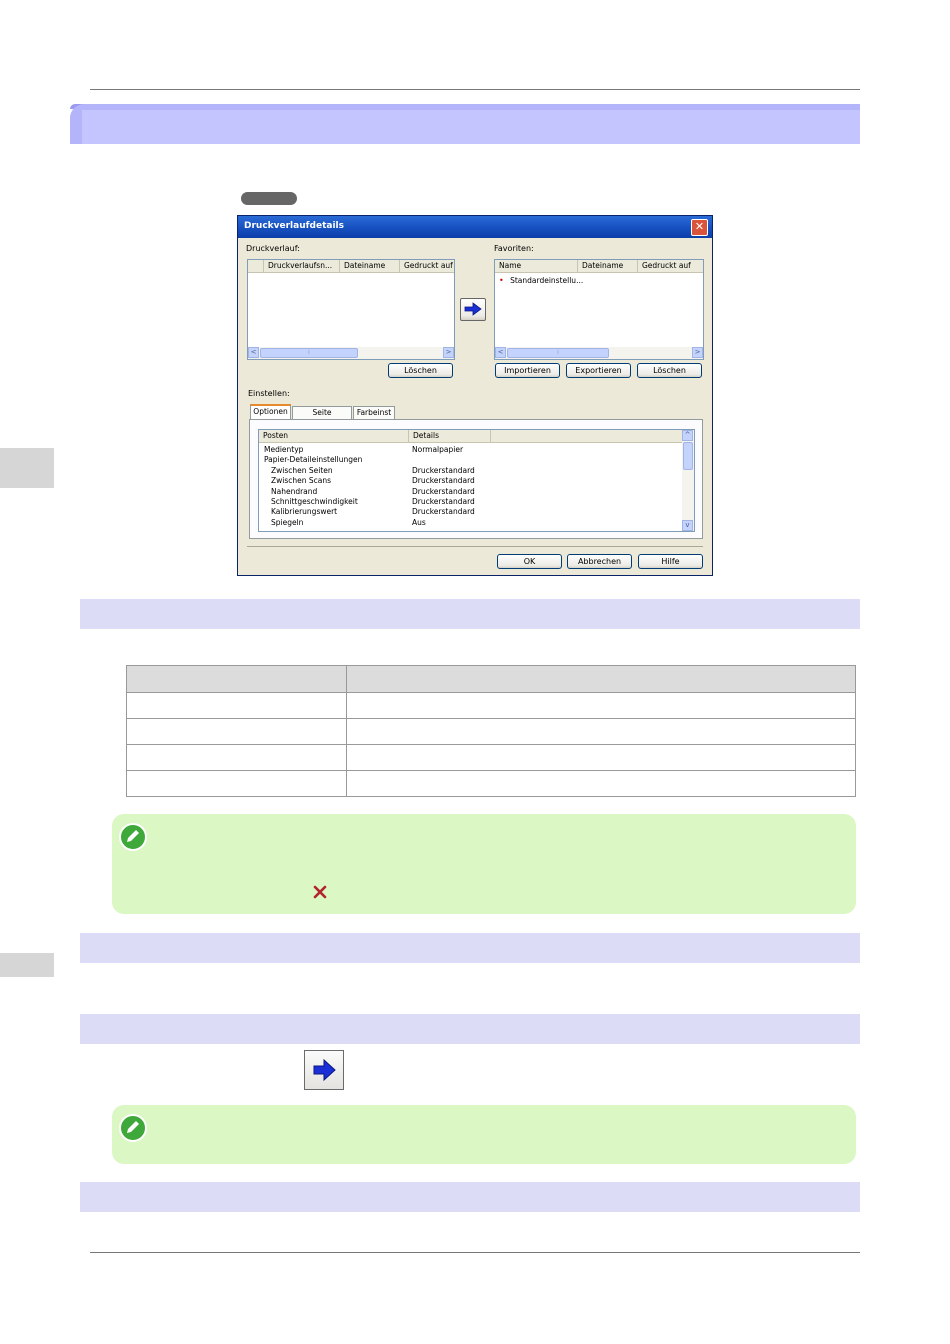 This screenshot has height=1344, width=950. Describe the element at coordinates (294, 226) in the screenshot. I see `dialog-title: Druckverlaufdetails` at that location.